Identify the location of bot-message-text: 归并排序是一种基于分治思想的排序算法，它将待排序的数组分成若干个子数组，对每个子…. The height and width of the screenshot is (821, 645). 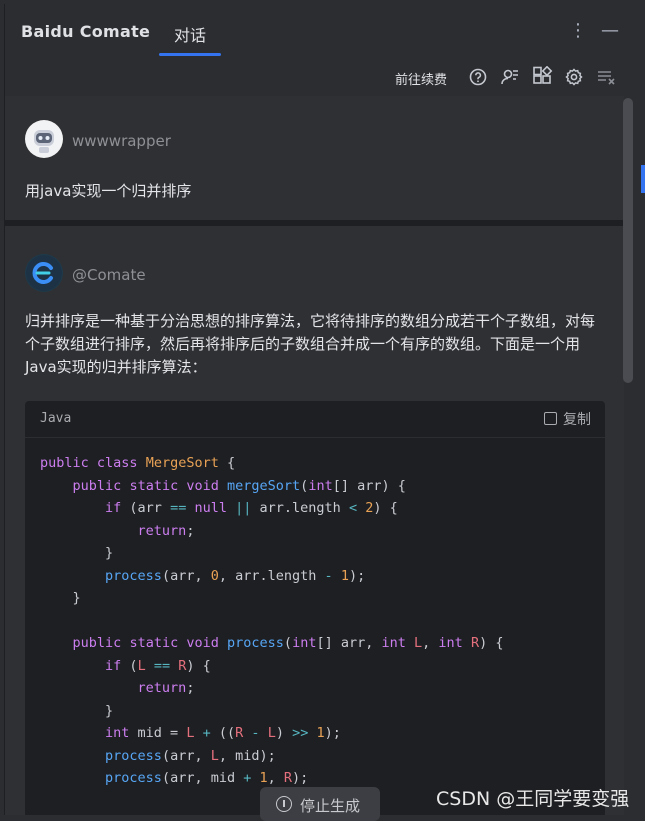
(310, 344).